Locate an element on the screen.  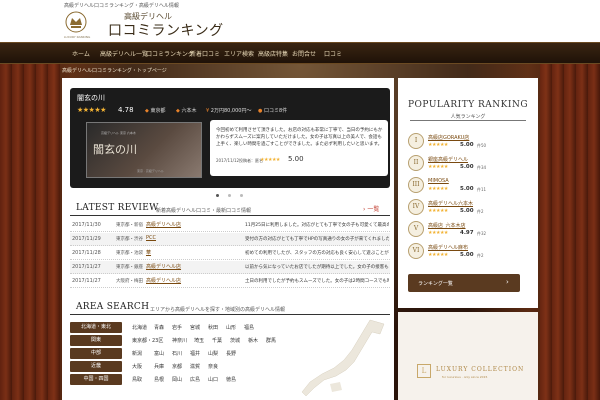
japan-map-icon is located at coordinates (343, 358).